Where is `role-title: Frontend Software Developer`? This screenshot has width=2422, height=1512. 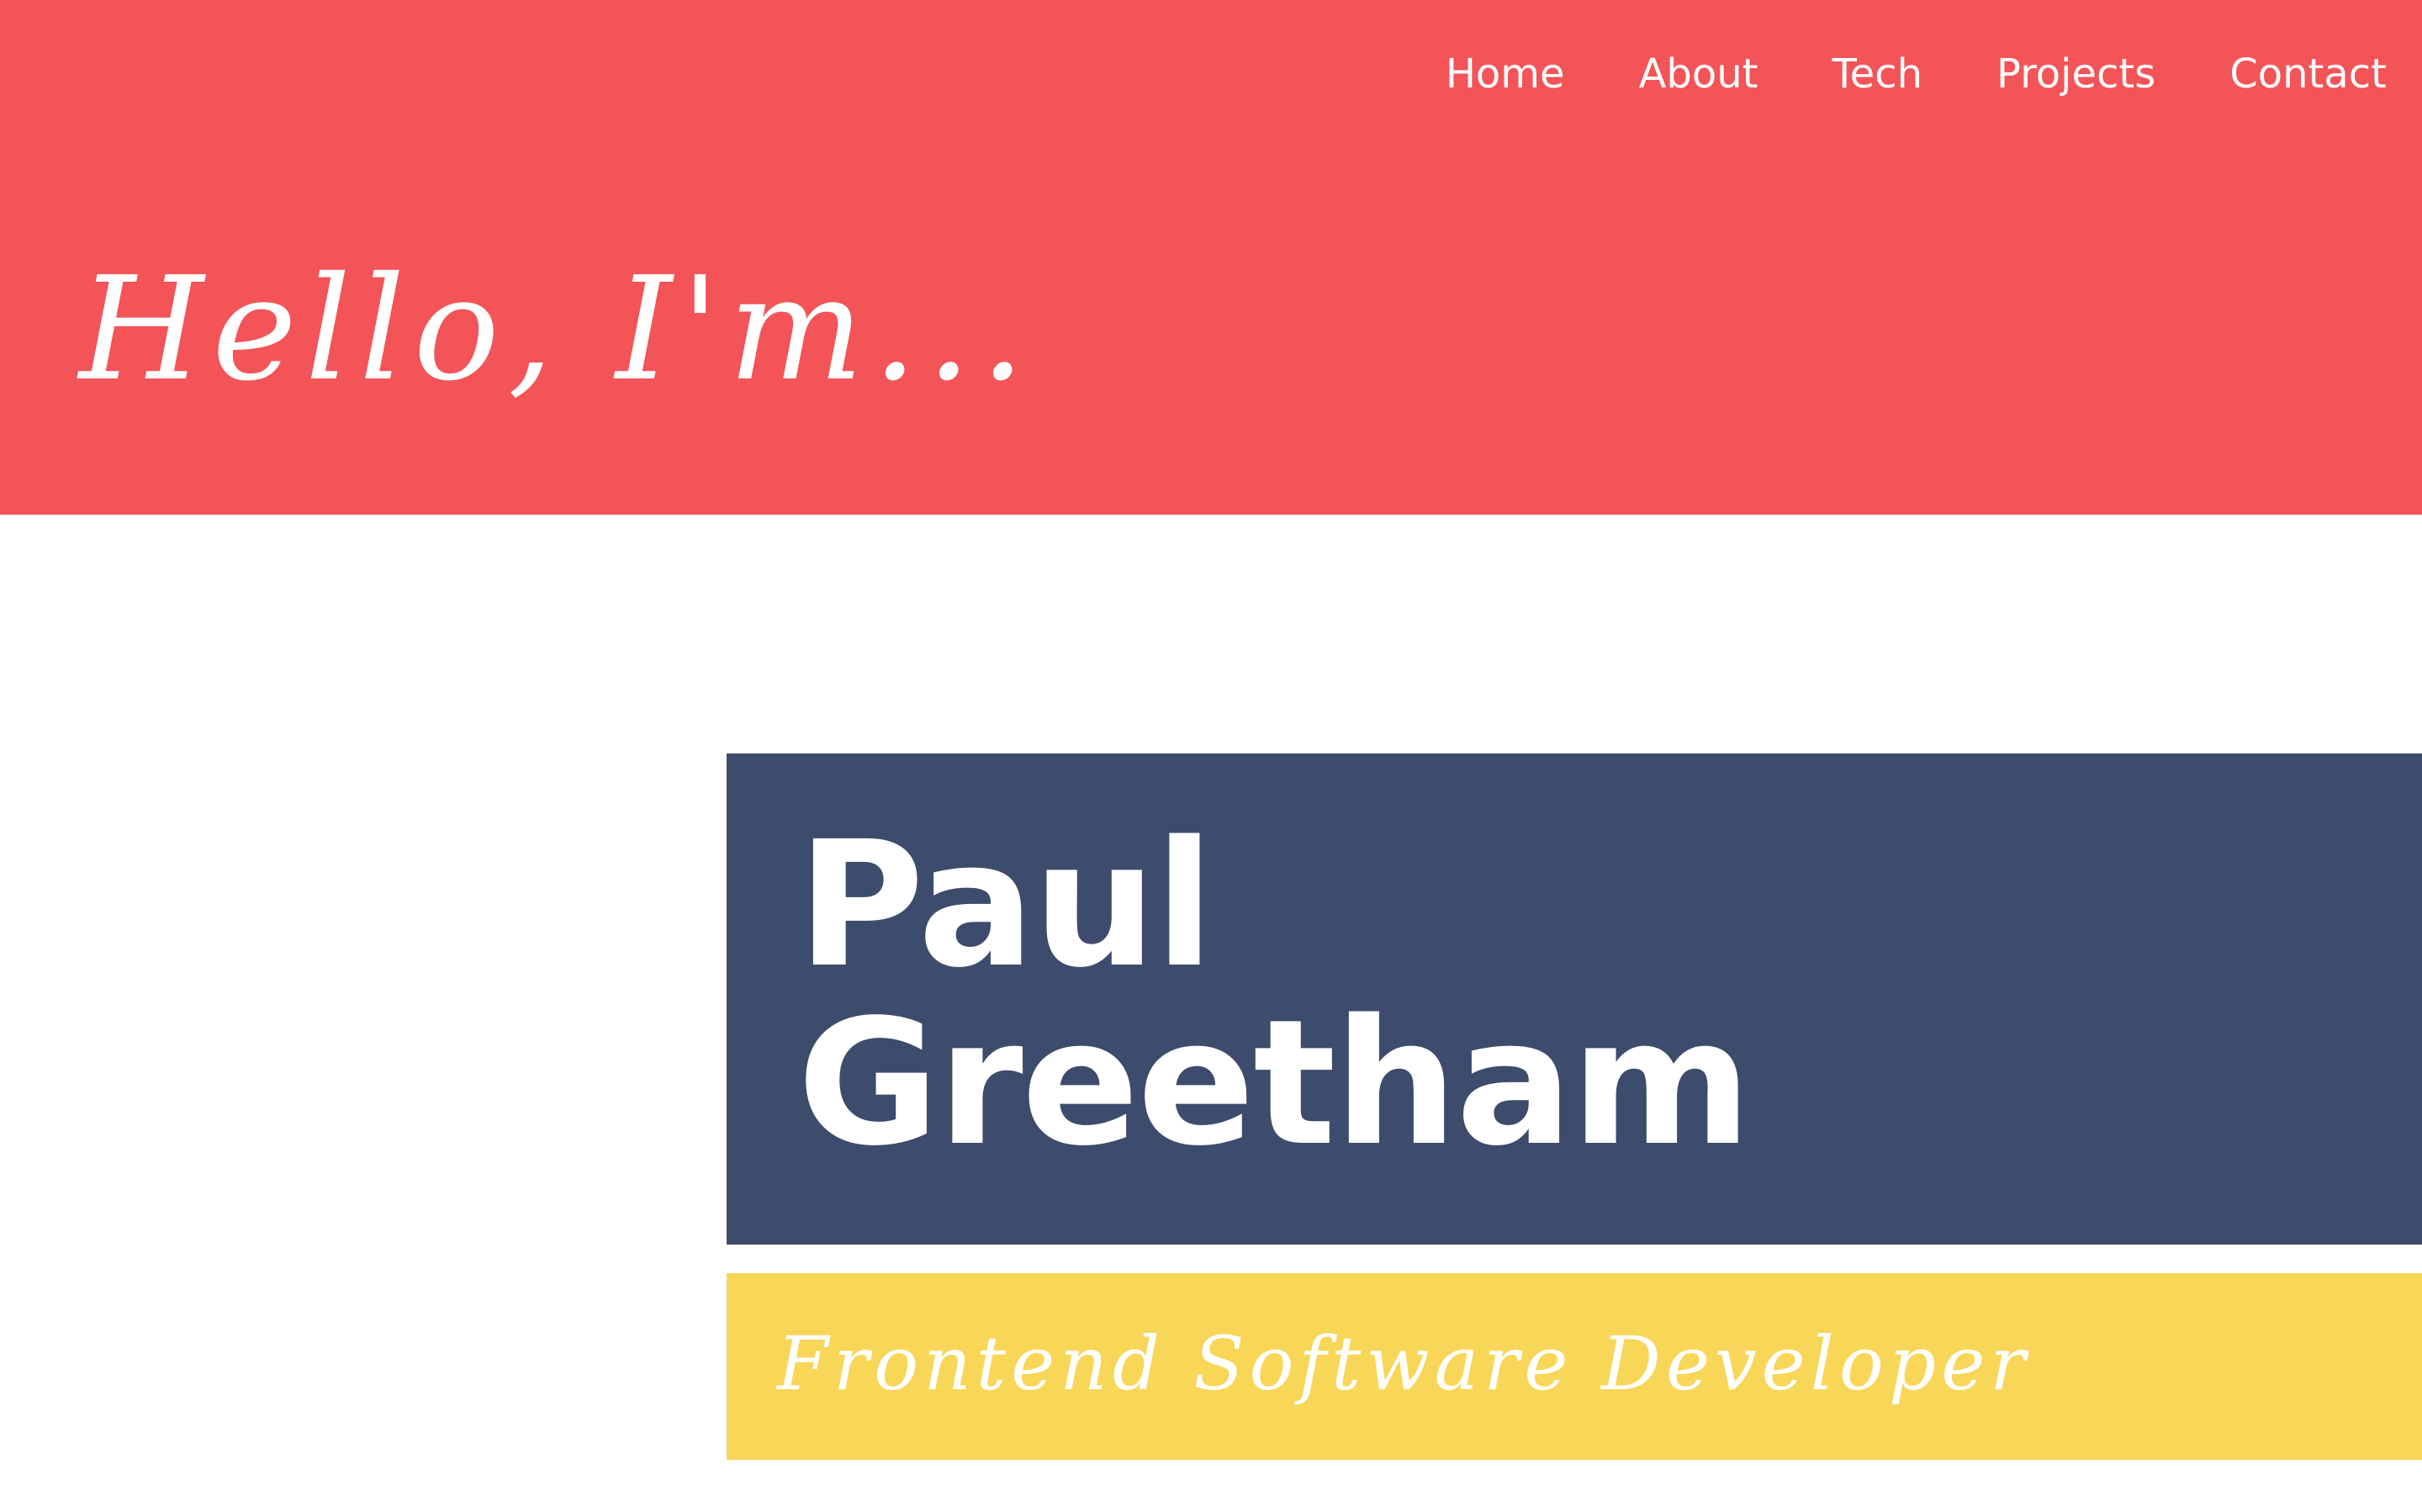 role-title: Frontend Software Developer is located at coordinates (1404, 1363).